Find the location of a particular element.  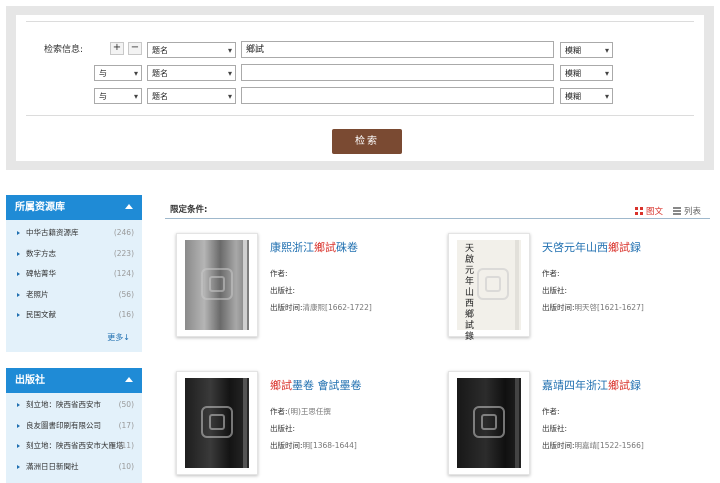

result-date: 出版时间:明嘉靖[1522-1566] is located at coordinates (593, 445).